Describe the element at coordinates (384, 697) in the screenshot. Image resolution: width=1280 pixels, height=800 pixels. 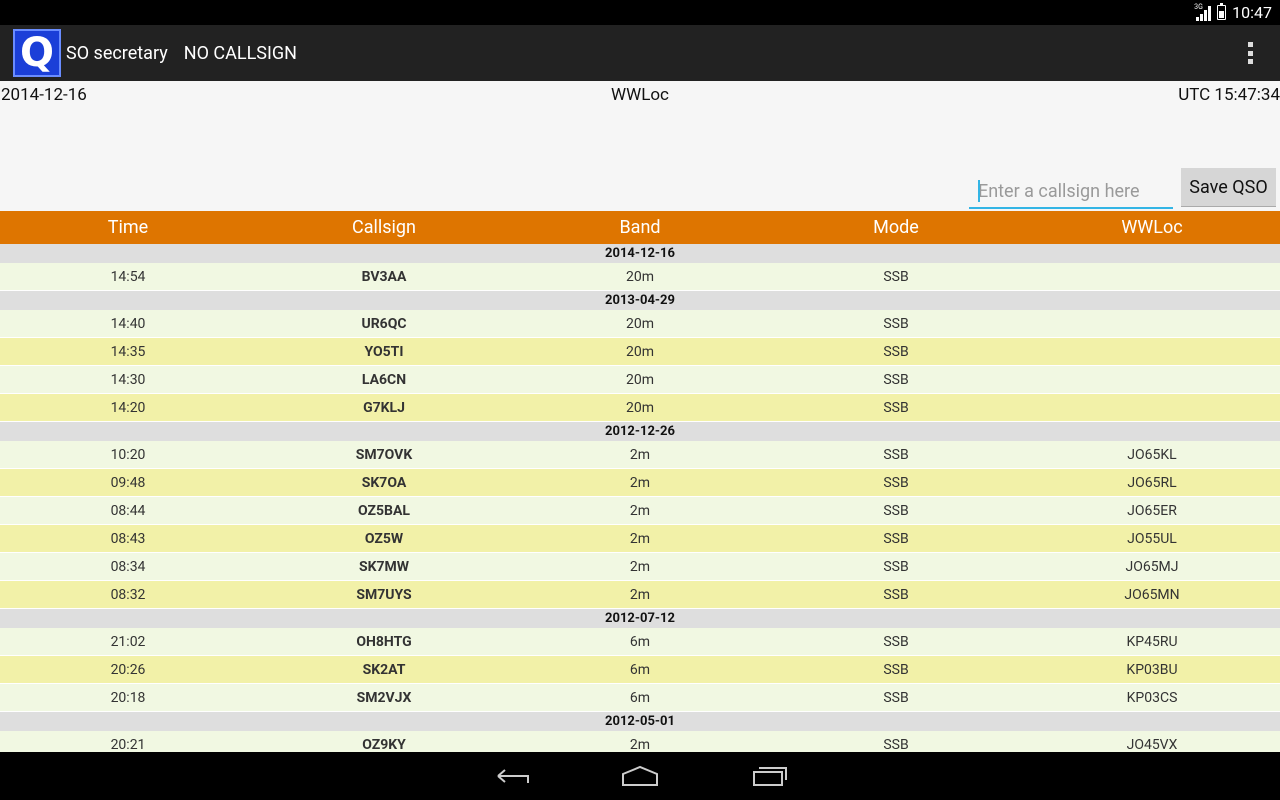
I see `qso-callsign: SM2VJX` at that location.